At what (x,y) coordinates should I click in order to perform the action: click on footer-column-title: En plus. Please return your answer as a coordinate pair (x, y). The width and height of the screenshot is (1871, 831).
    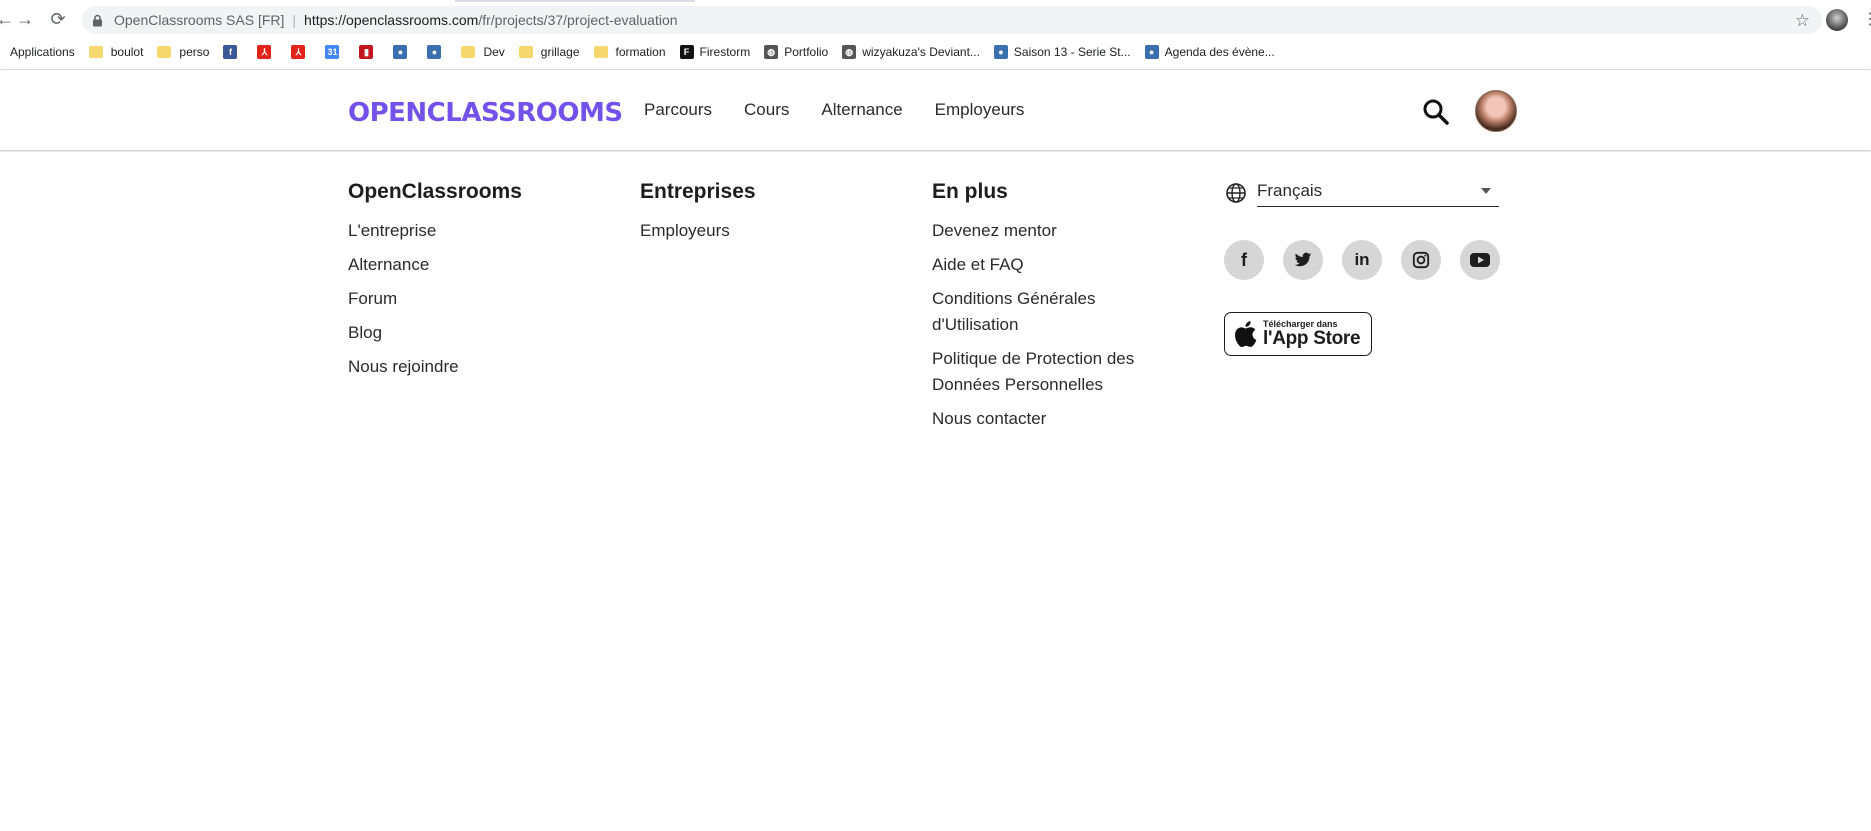
    Looking at the image, I should click on (970, 191).